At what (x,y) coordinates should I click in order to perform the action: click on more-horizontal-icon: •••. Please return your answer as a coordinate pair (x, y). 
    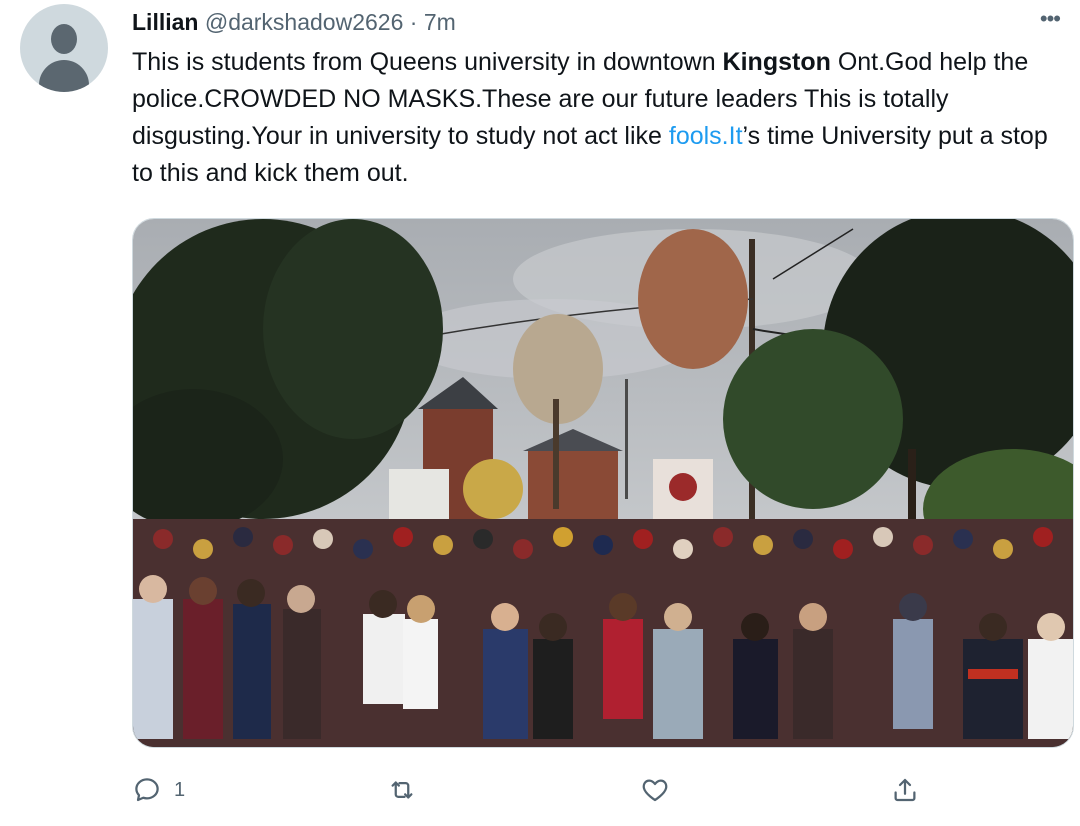
    Looking at the image, I should click on (1050, 19).